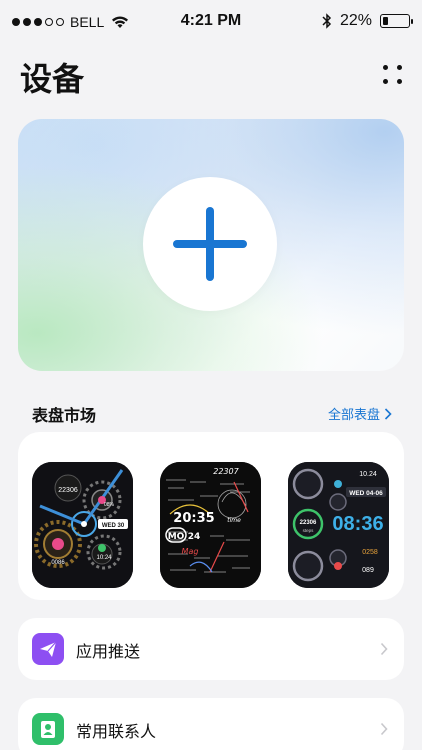  What do you see at coordinates (368, 570) in the screenshot?
I see `face-heart: 089` at bounding box center [368, 570].